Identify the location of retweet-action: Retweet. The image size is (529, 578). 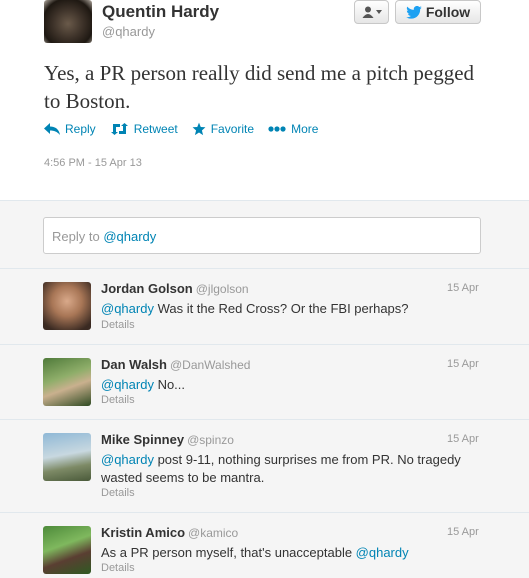
(144, 129).